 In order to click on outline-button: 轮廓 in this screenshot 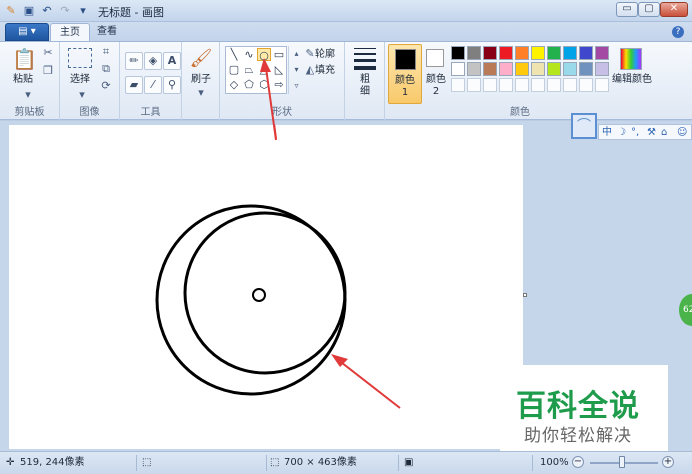, I will do `click(329, 55)`.